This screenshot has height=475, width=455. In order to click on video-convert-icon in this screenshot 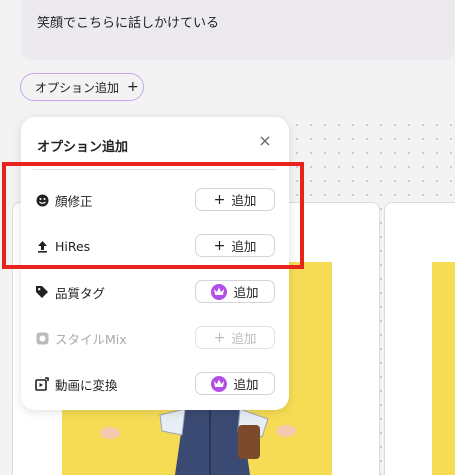, I will do `click(42, 384)`.